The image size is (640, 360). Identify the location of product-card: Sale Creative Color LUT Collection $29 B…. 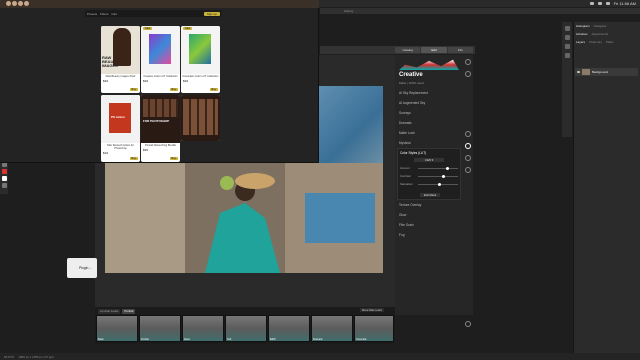
(160, 59).